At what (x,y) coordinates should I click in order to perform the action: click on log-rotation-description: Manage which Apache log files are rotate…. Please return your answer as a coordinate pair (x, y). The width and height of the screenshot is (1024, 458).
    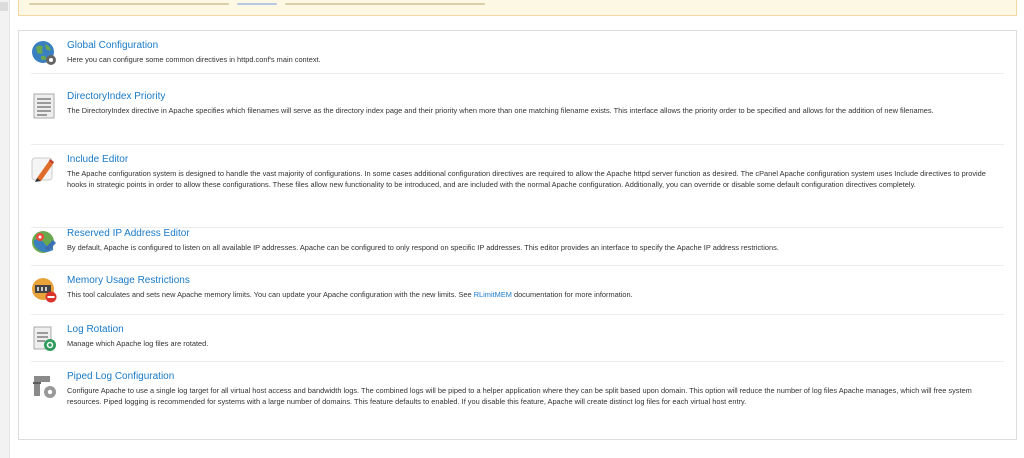
    Looking at the image, I should click on (138, 343).